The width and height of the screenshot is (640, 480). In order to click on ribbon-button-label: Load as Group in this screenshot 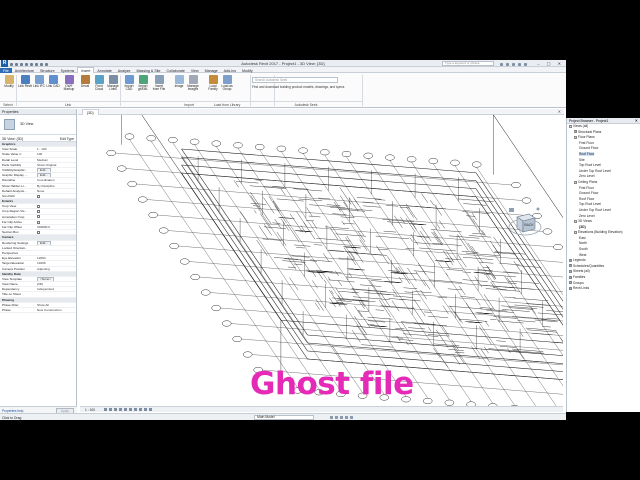, I will do `click(227, 88)`.